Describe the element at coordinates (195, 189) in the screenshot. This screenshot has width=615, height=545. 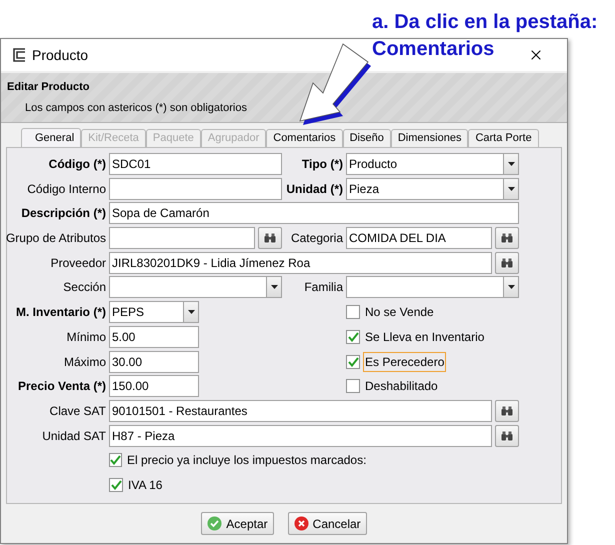
I see `text-field` at that location.